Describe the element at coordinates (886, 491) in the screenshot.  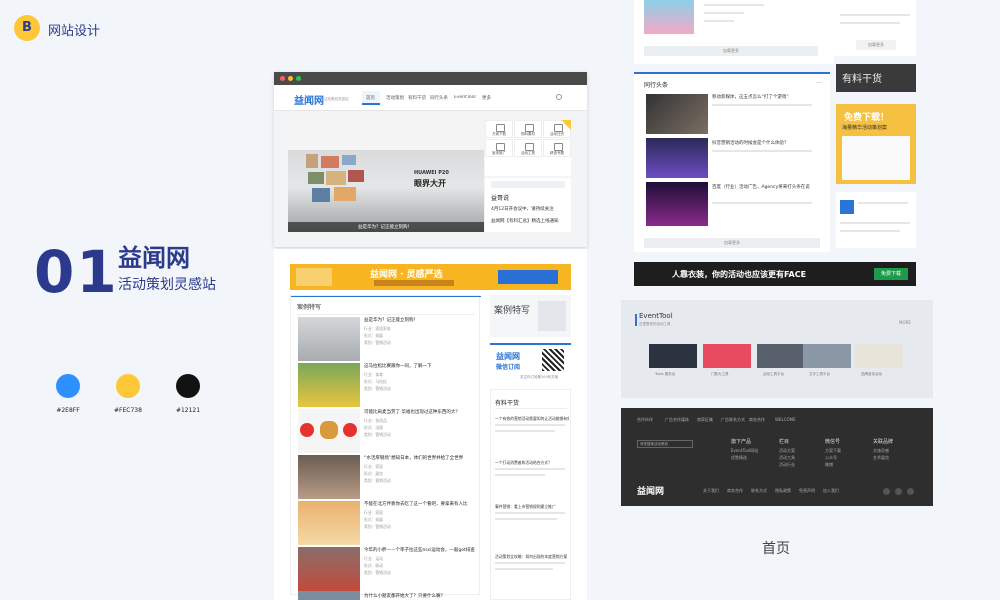
I see `weibo-icon` at that location.